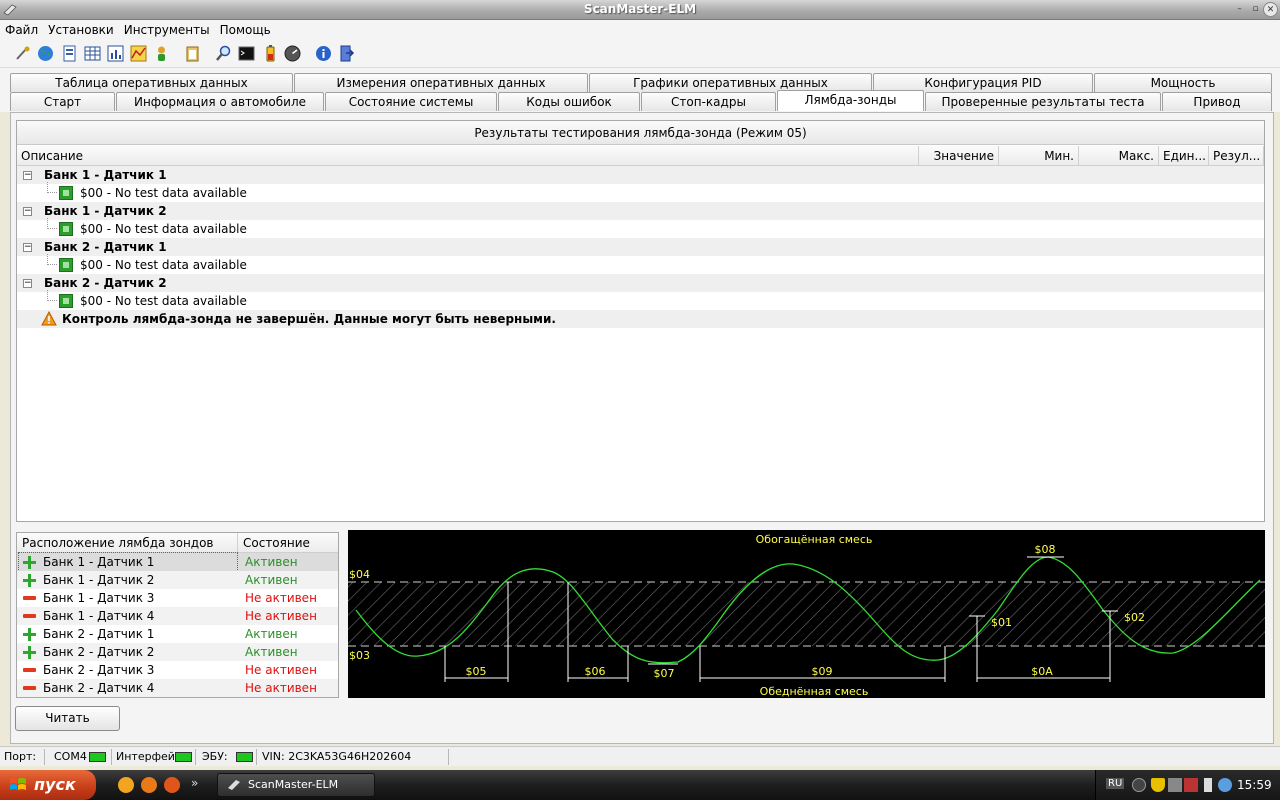 The height and width of the screenshot is (800, 1280). Describe the element at coordinates (1175, 785) in the screenshot. I see `network-icon` at that location.